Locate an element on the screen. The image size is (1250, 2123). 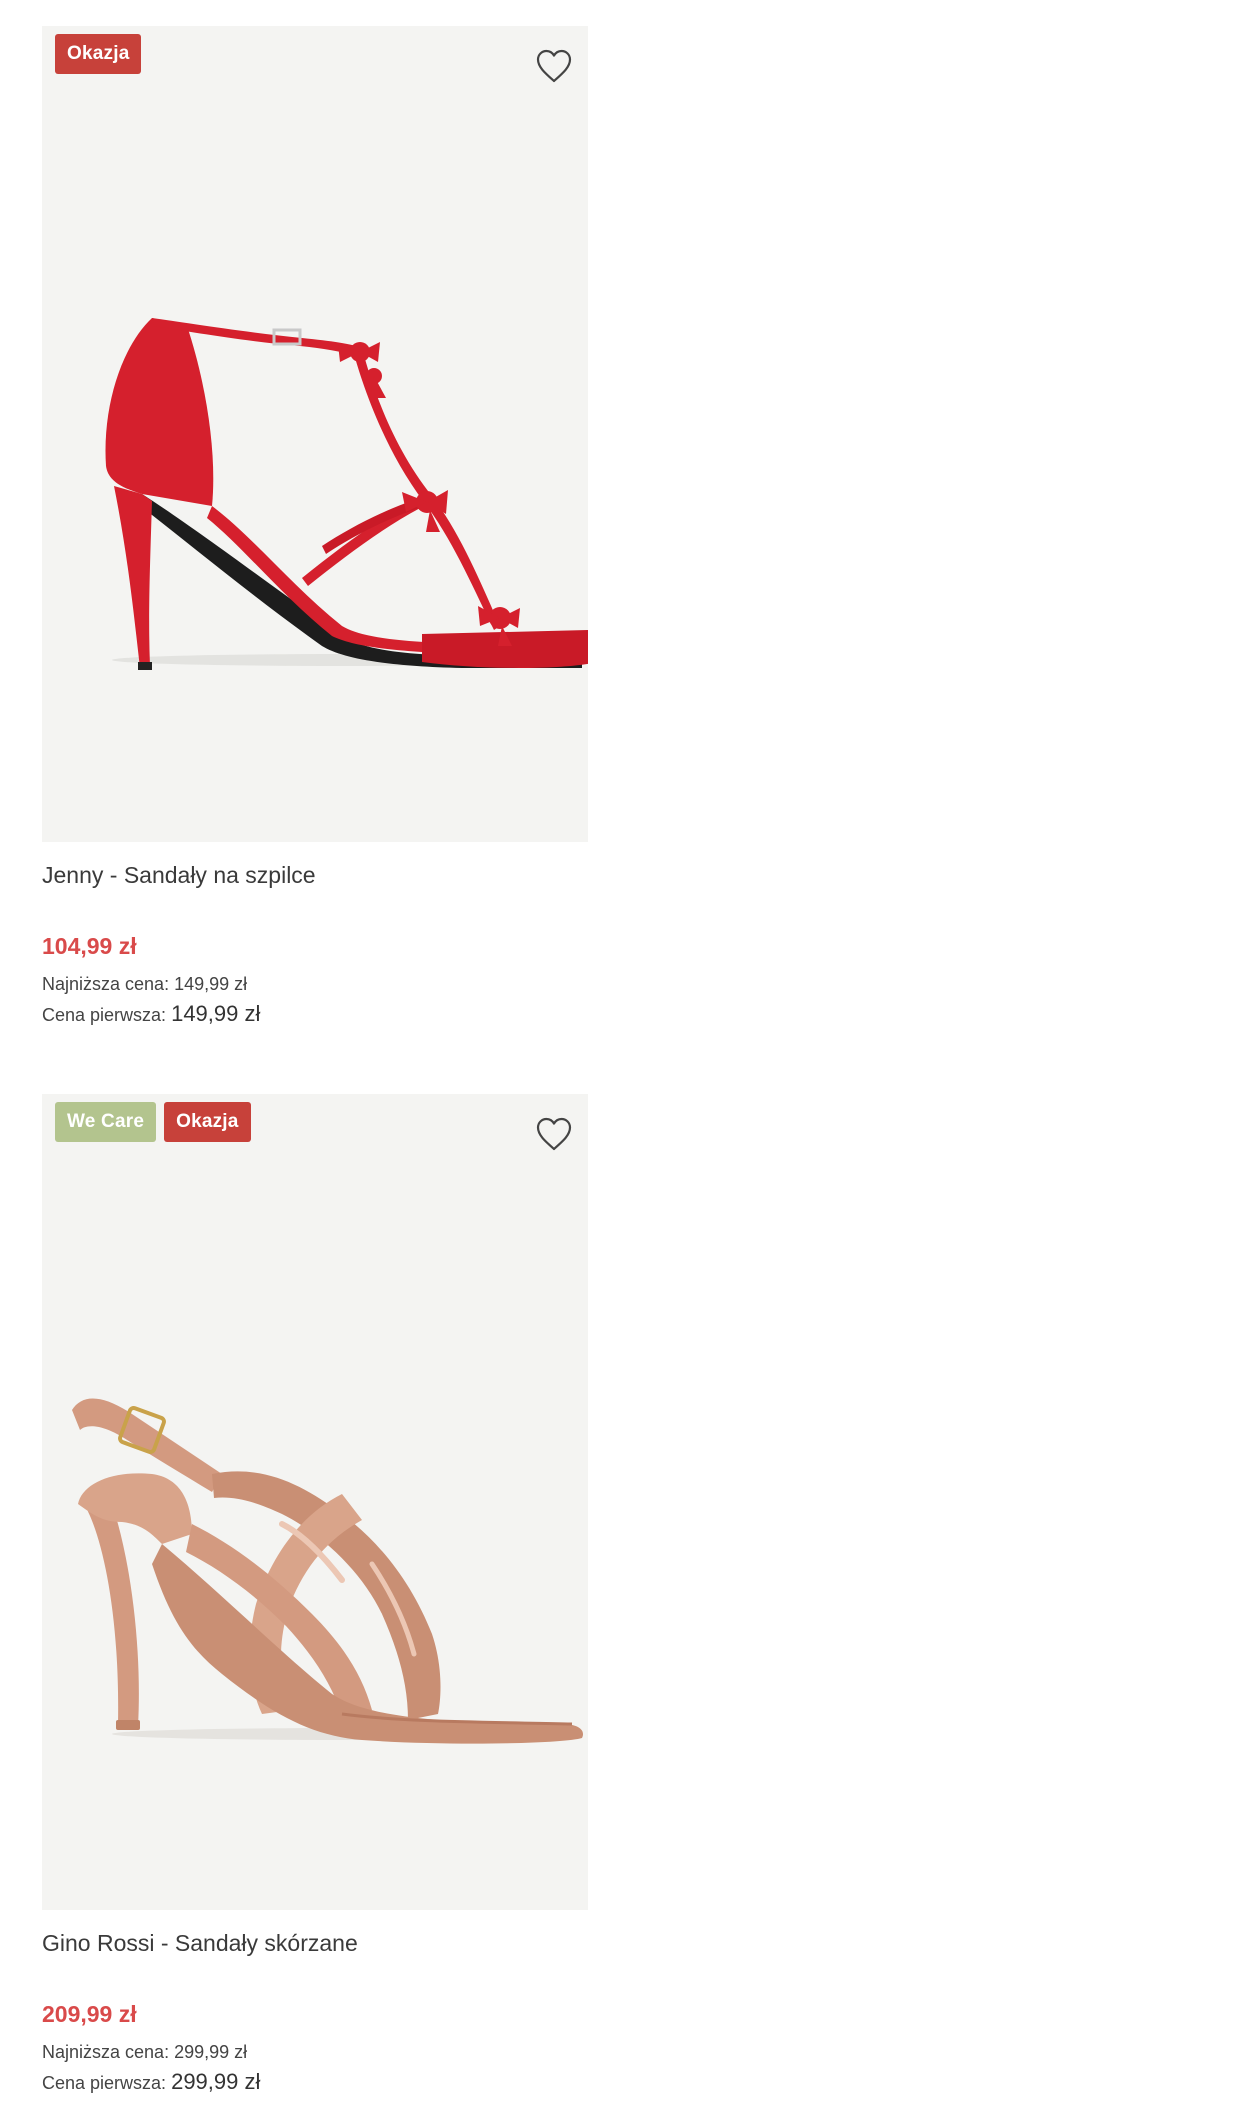
badge-group: Okazja is located at coordinates (98, 54).